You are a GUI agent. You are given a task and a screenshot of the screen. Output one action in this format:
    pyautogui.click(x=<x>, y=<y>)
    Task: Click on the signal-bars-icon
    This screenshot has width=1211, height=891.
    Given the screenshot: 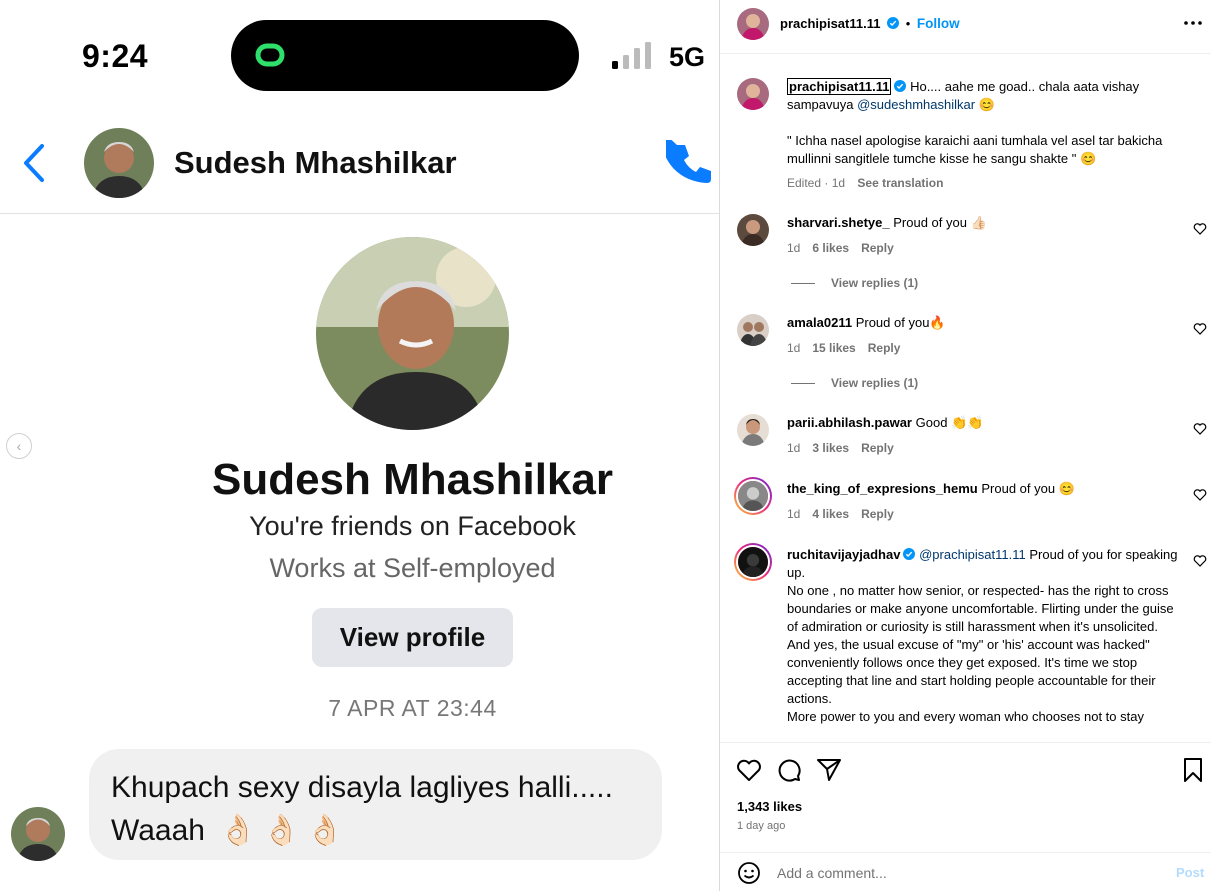 What is the action you would take?
    pyautogui.click(x=631, y=55)
    